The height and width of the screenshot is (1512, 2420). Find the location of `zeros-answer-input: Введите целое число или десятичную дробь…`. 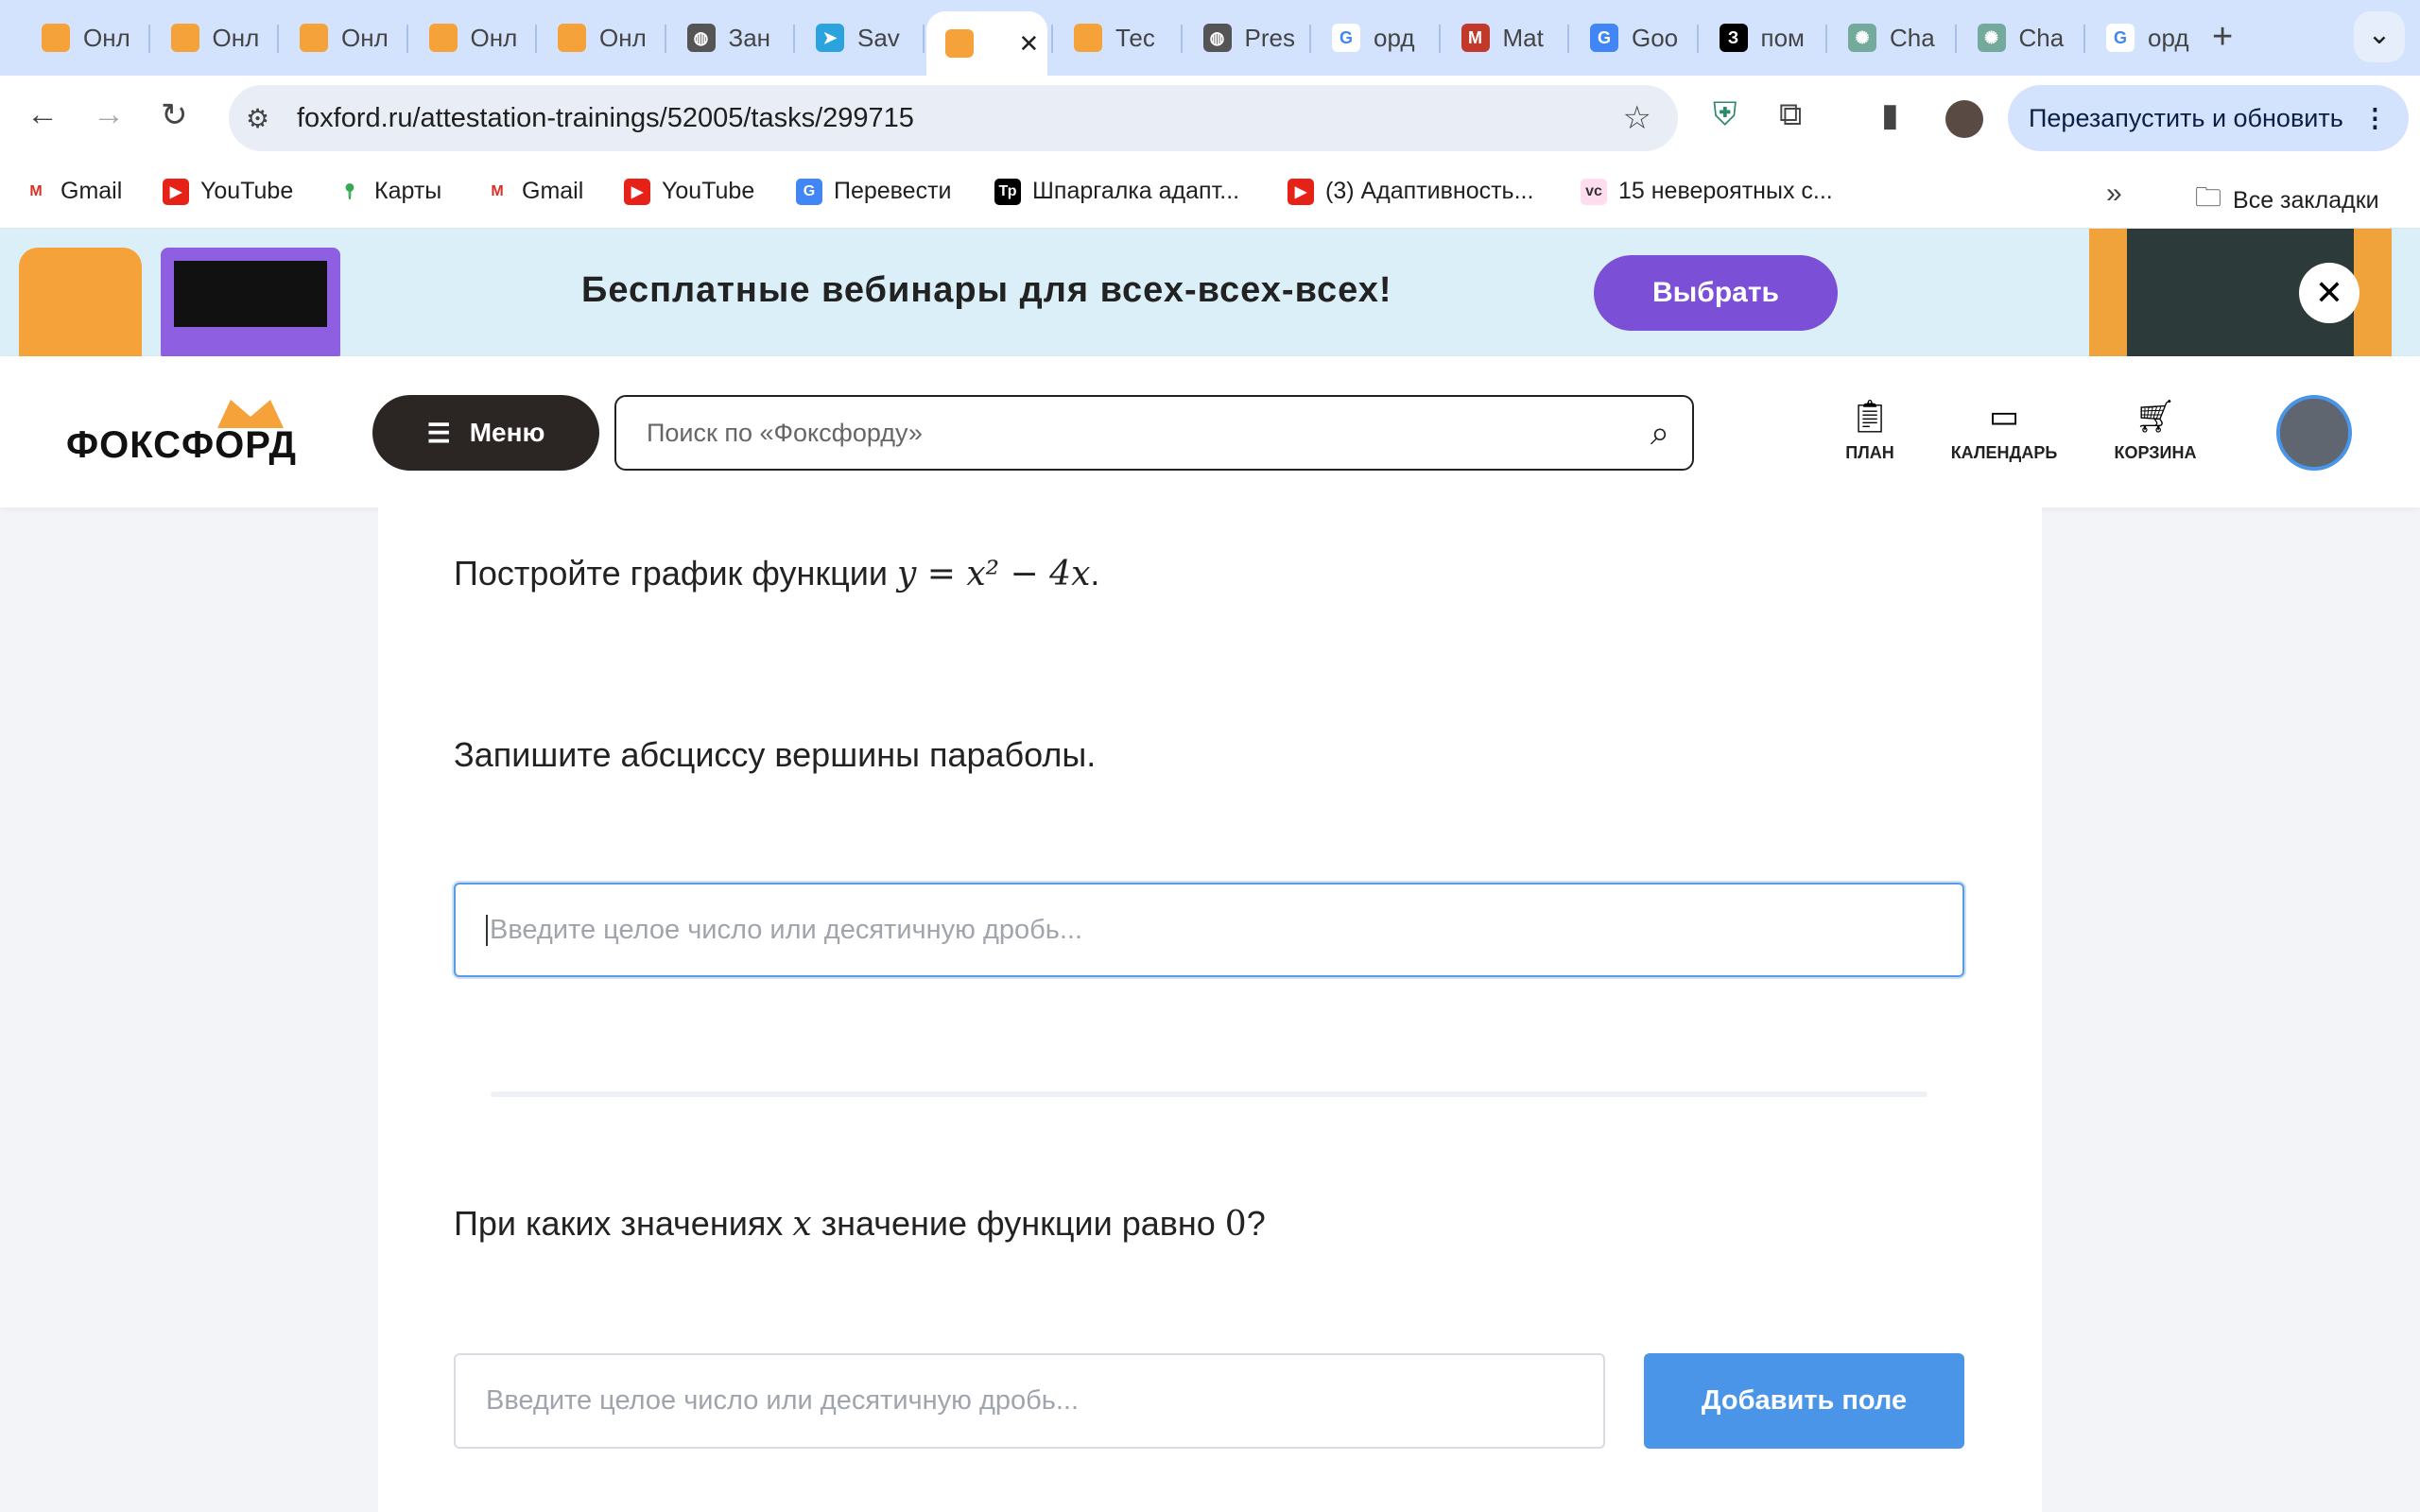

zeros-answer-input: Введите целое число или десятичную дробь… is located at coordinates (1029, 1401).